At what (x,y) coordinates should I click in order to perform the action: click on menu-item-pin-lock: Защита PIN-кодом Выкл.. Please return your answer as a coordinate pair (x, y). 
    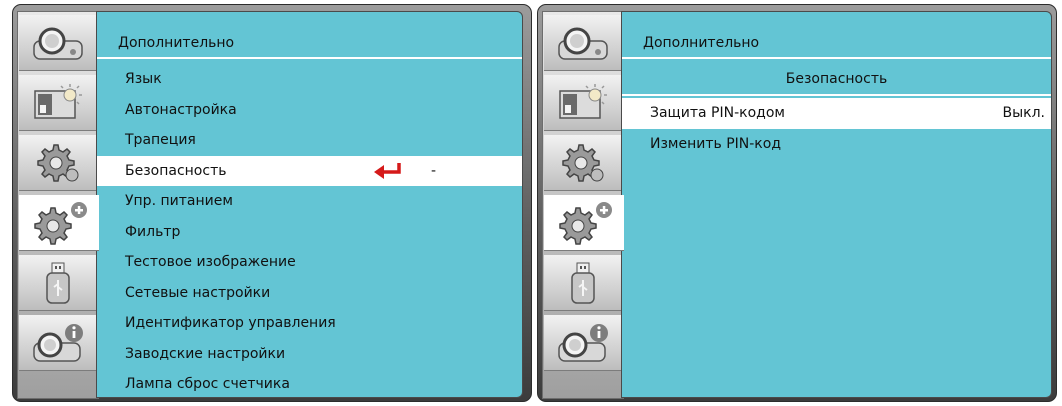
    Looking at the image, I should click on (836, 113).